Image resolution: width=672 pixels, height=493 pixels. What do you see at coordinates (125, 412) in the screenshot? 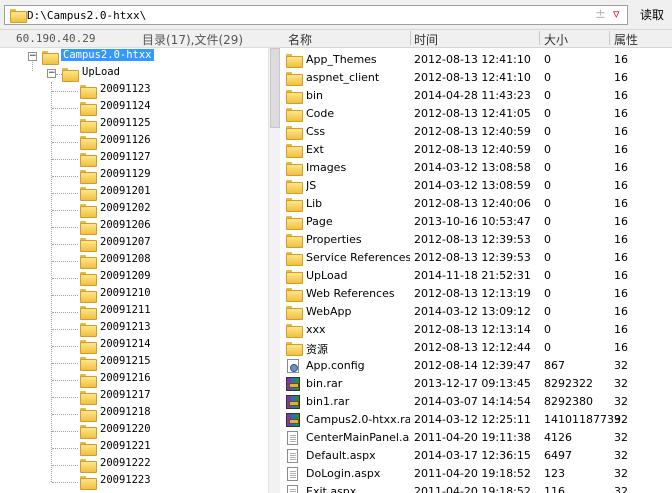
I see `tree-node-label: 20091218` at bounding box center [125, 412].